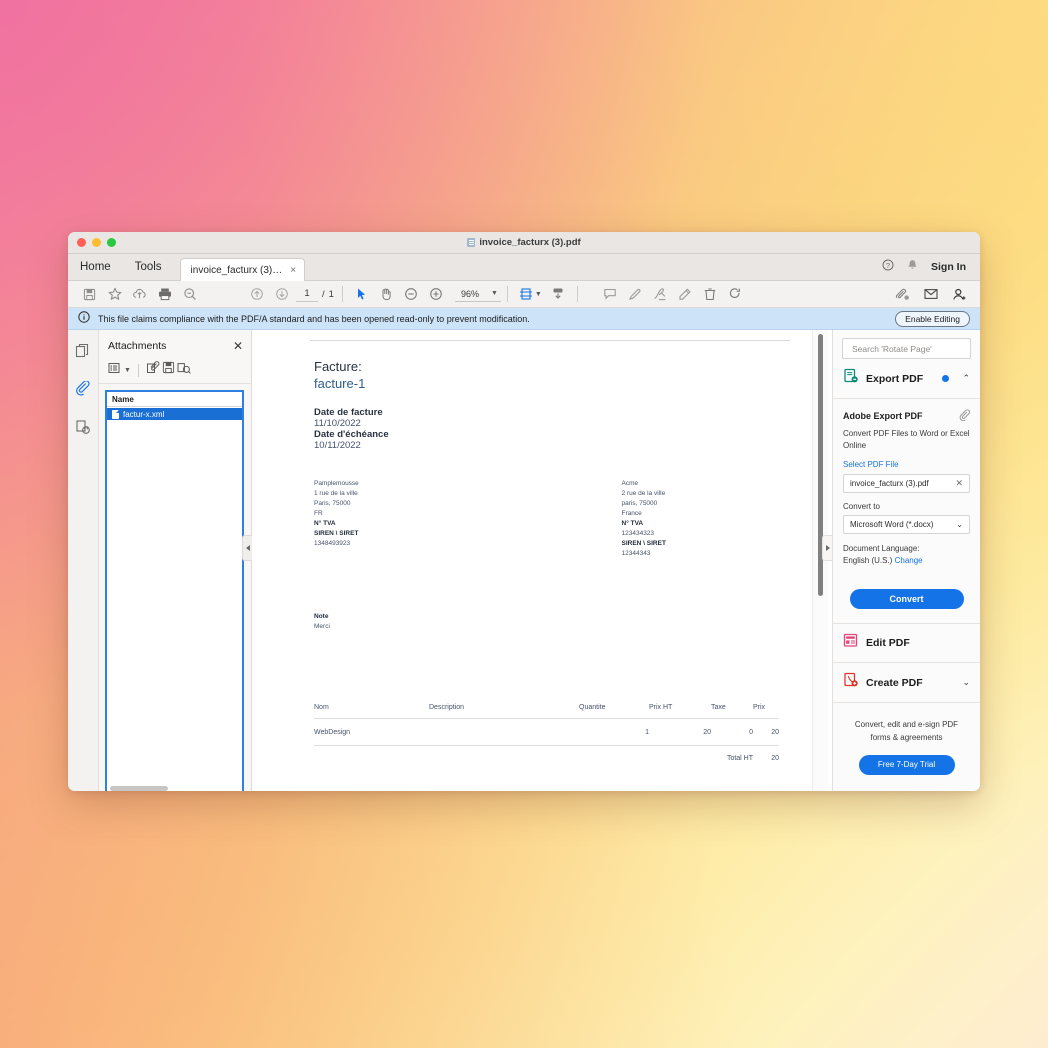 The height and width of the screenshot is (1048, 1048). Describe the element at coordinates (174, 590) in the screenshot. I see `attachments-list: Name factur-x.xml` at that location.